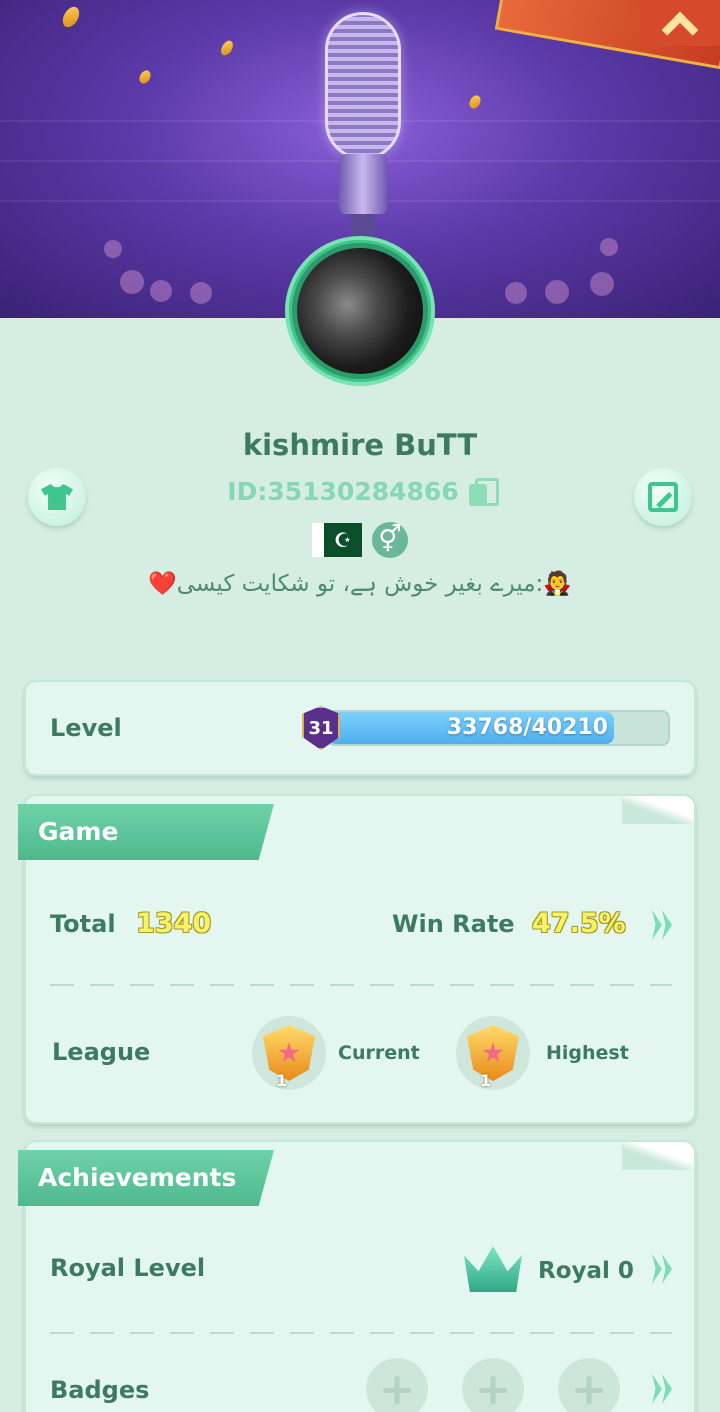 The image size is (720, 1412). Describe the element at coordinates (360, 584) in the screenshot. I see `profile-bio: 🧛:میرے بغیر خوش ہے، تو شکایت کیسی❤️` at that location.